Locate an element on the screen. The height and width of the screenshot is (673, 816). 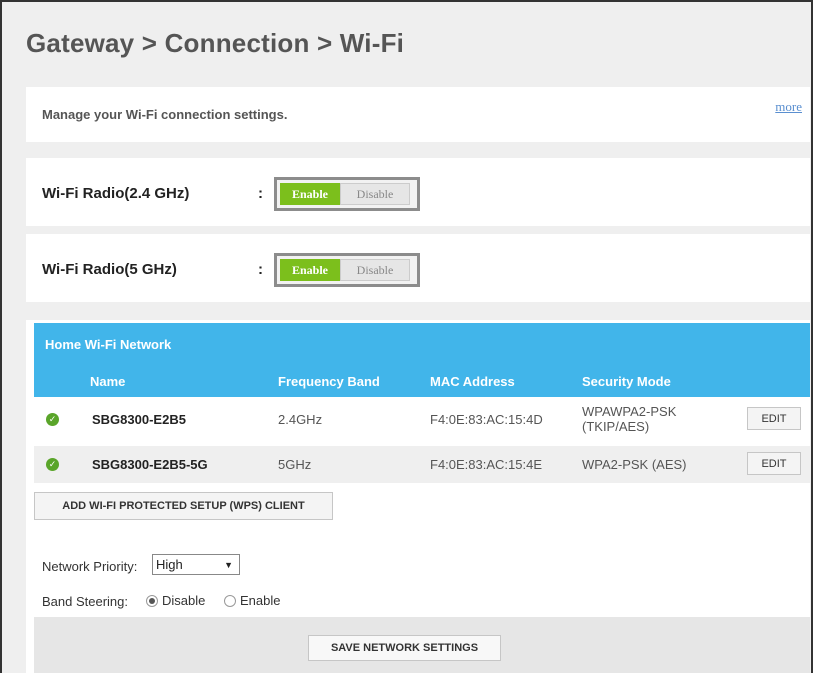
save-bar: SAVE NETWORK SETTINGS is located at coordinates (422, 645).